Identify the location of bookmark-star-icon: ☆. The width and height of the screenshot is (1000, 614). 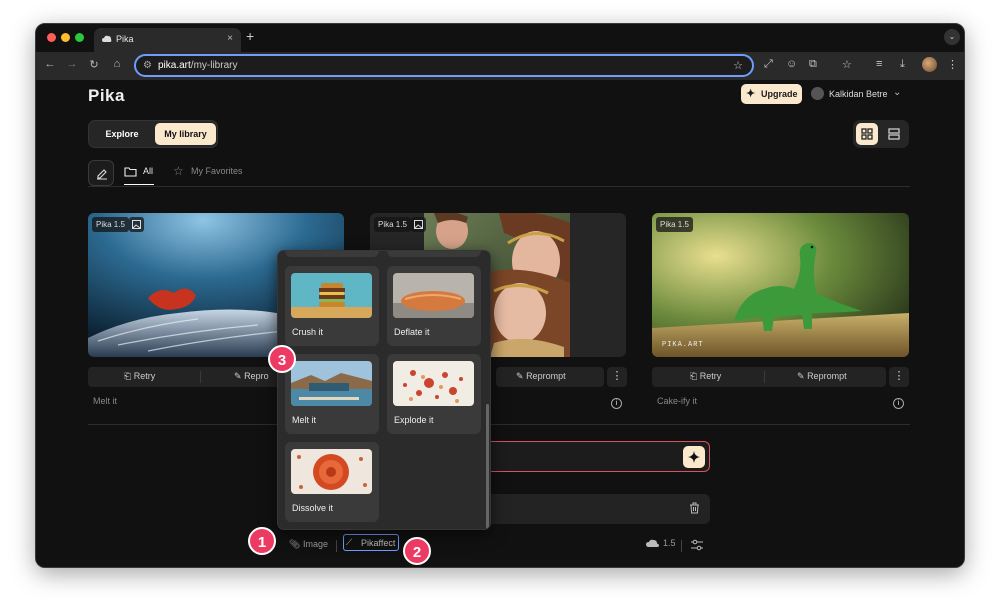
(738, 65).